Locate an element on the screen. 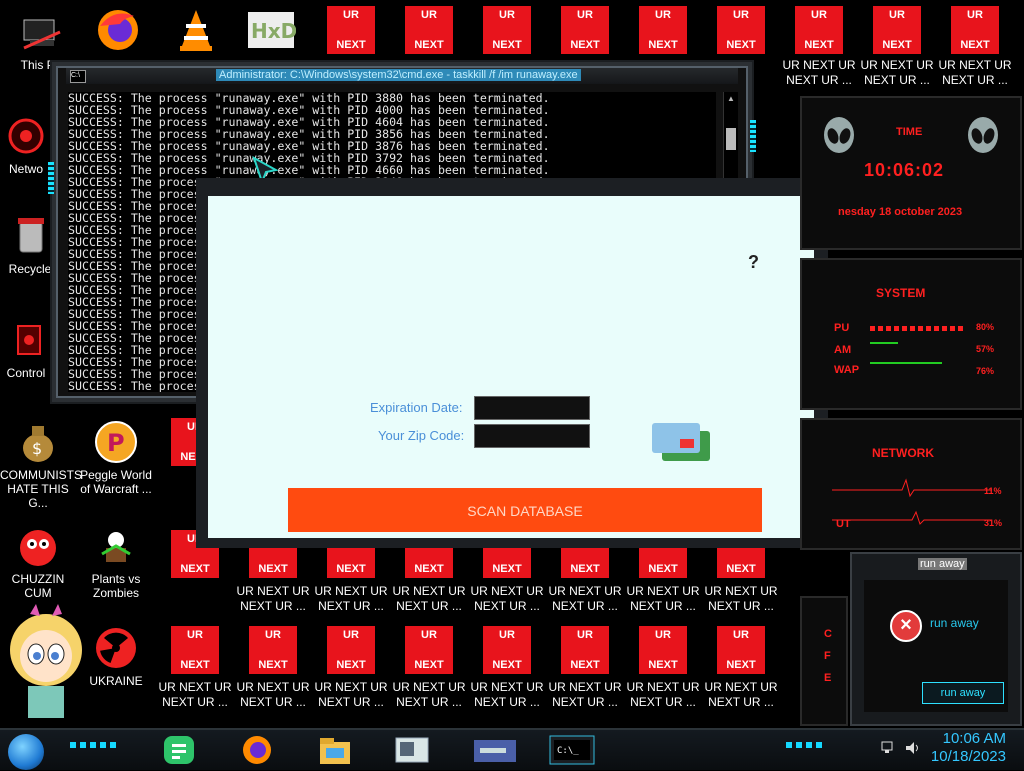 The image size is (1024, 771). runaway-dialog-title: run away is located at coordinates (942, 564).